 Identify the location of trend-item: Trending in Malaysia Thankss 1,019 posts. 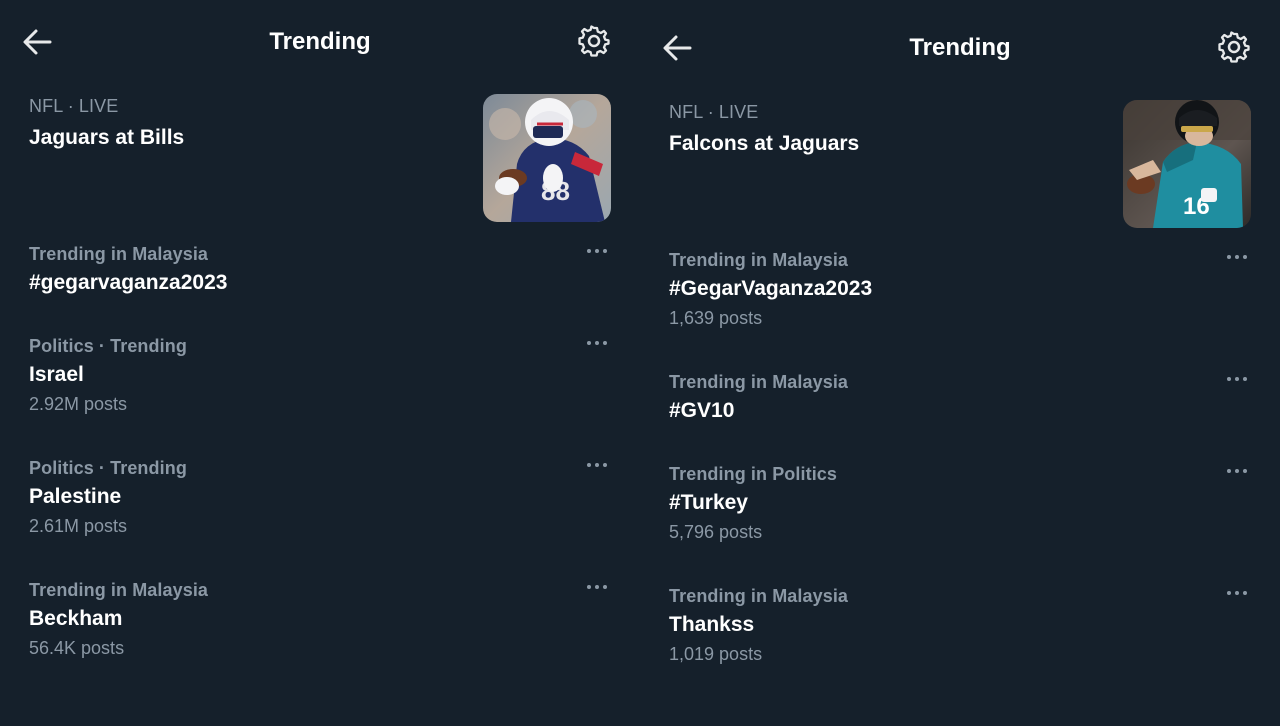
(960, 647).